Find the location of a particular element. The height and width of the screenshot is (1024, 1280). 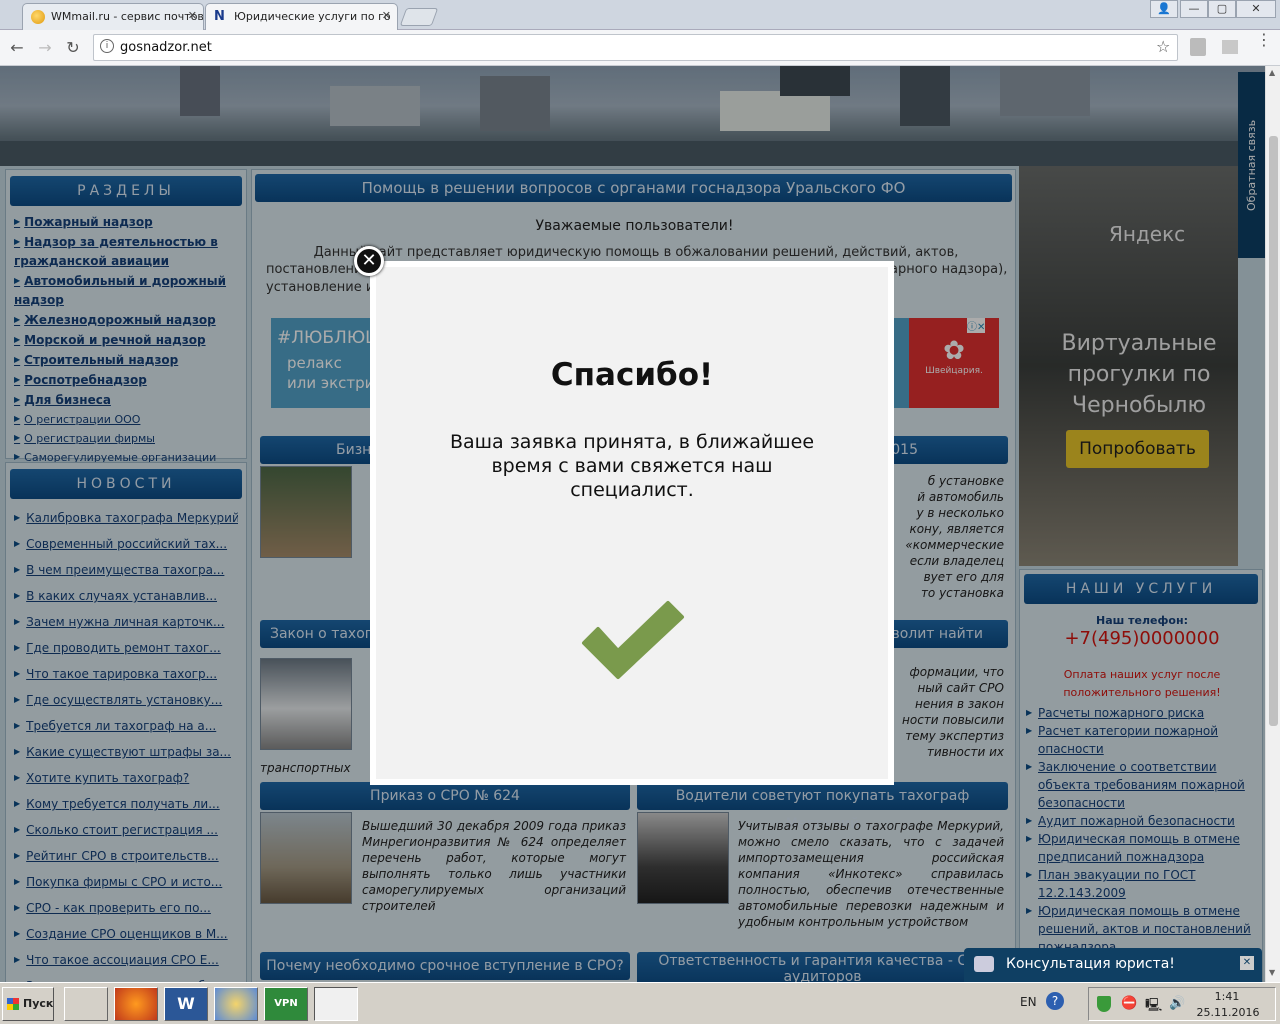

wmmail-favicon-icon is located at coordinates (38, 17).